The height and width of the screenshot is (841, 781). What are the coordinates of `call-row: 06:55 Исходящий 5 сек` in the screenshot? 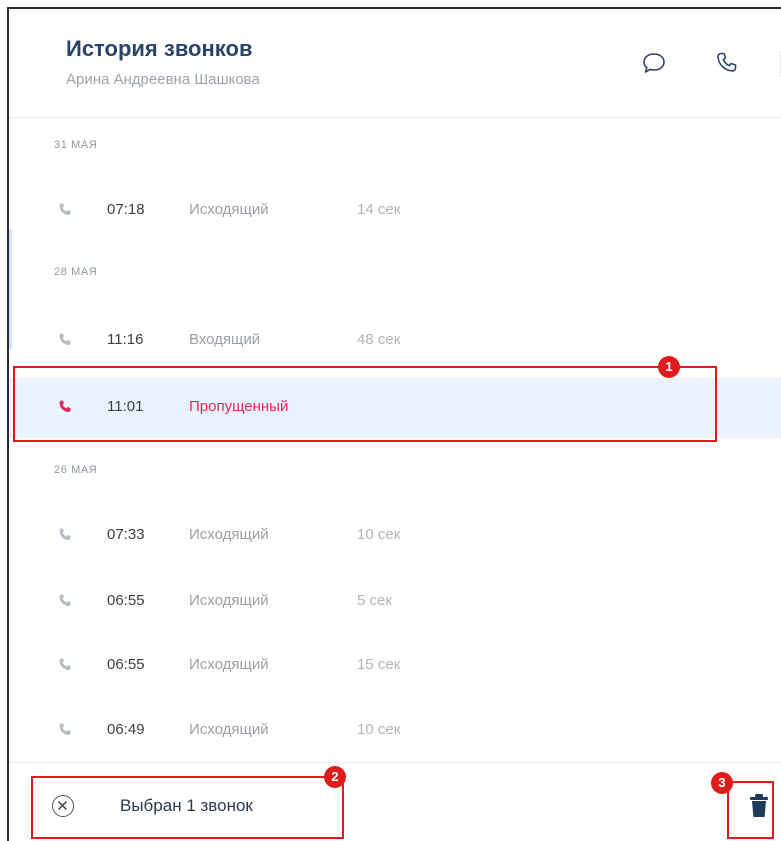 It's located at (395, 602).